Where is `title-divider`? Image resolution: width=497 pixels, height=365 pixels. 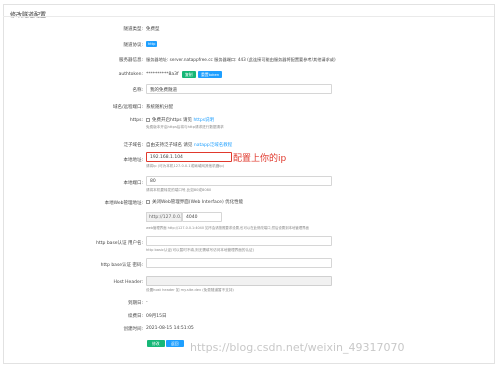
title-divider is located at coordinates (248, 16).